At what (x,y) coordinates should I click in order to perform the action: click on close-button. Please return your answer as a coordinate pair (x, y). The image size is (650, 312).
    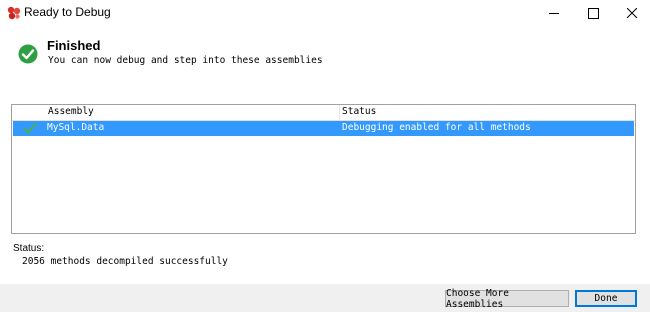
    Looking at the image, I should click on (629, 13).